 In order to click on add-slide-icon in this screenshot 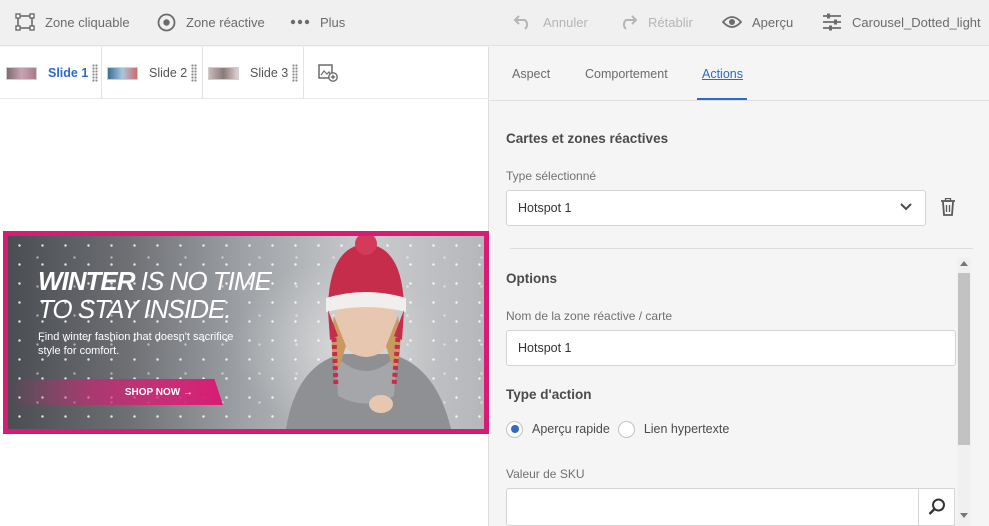, I will do `click(328, 73)`.